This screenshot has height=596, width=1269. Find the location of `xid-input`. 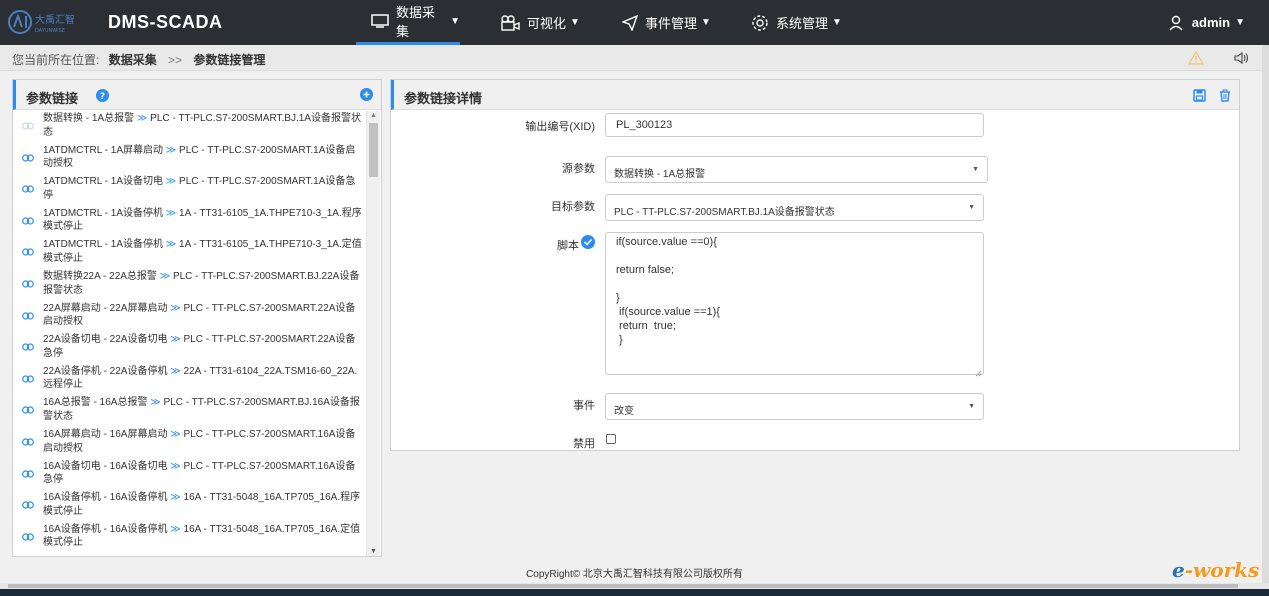

xid-input is located at coordinates (794, 125).